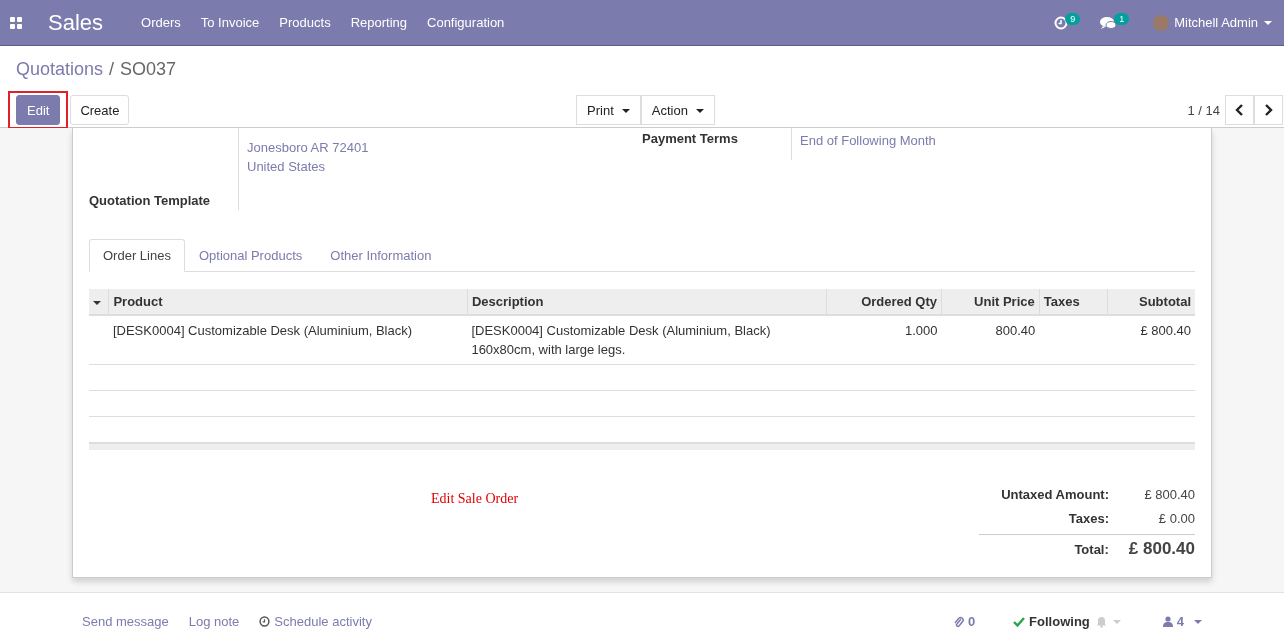 This screenshot has height=638, width=1284. Describe the element at coordinates (1165, 330) in the screenshot. I see `table-cell: £ 800.40` at that location.